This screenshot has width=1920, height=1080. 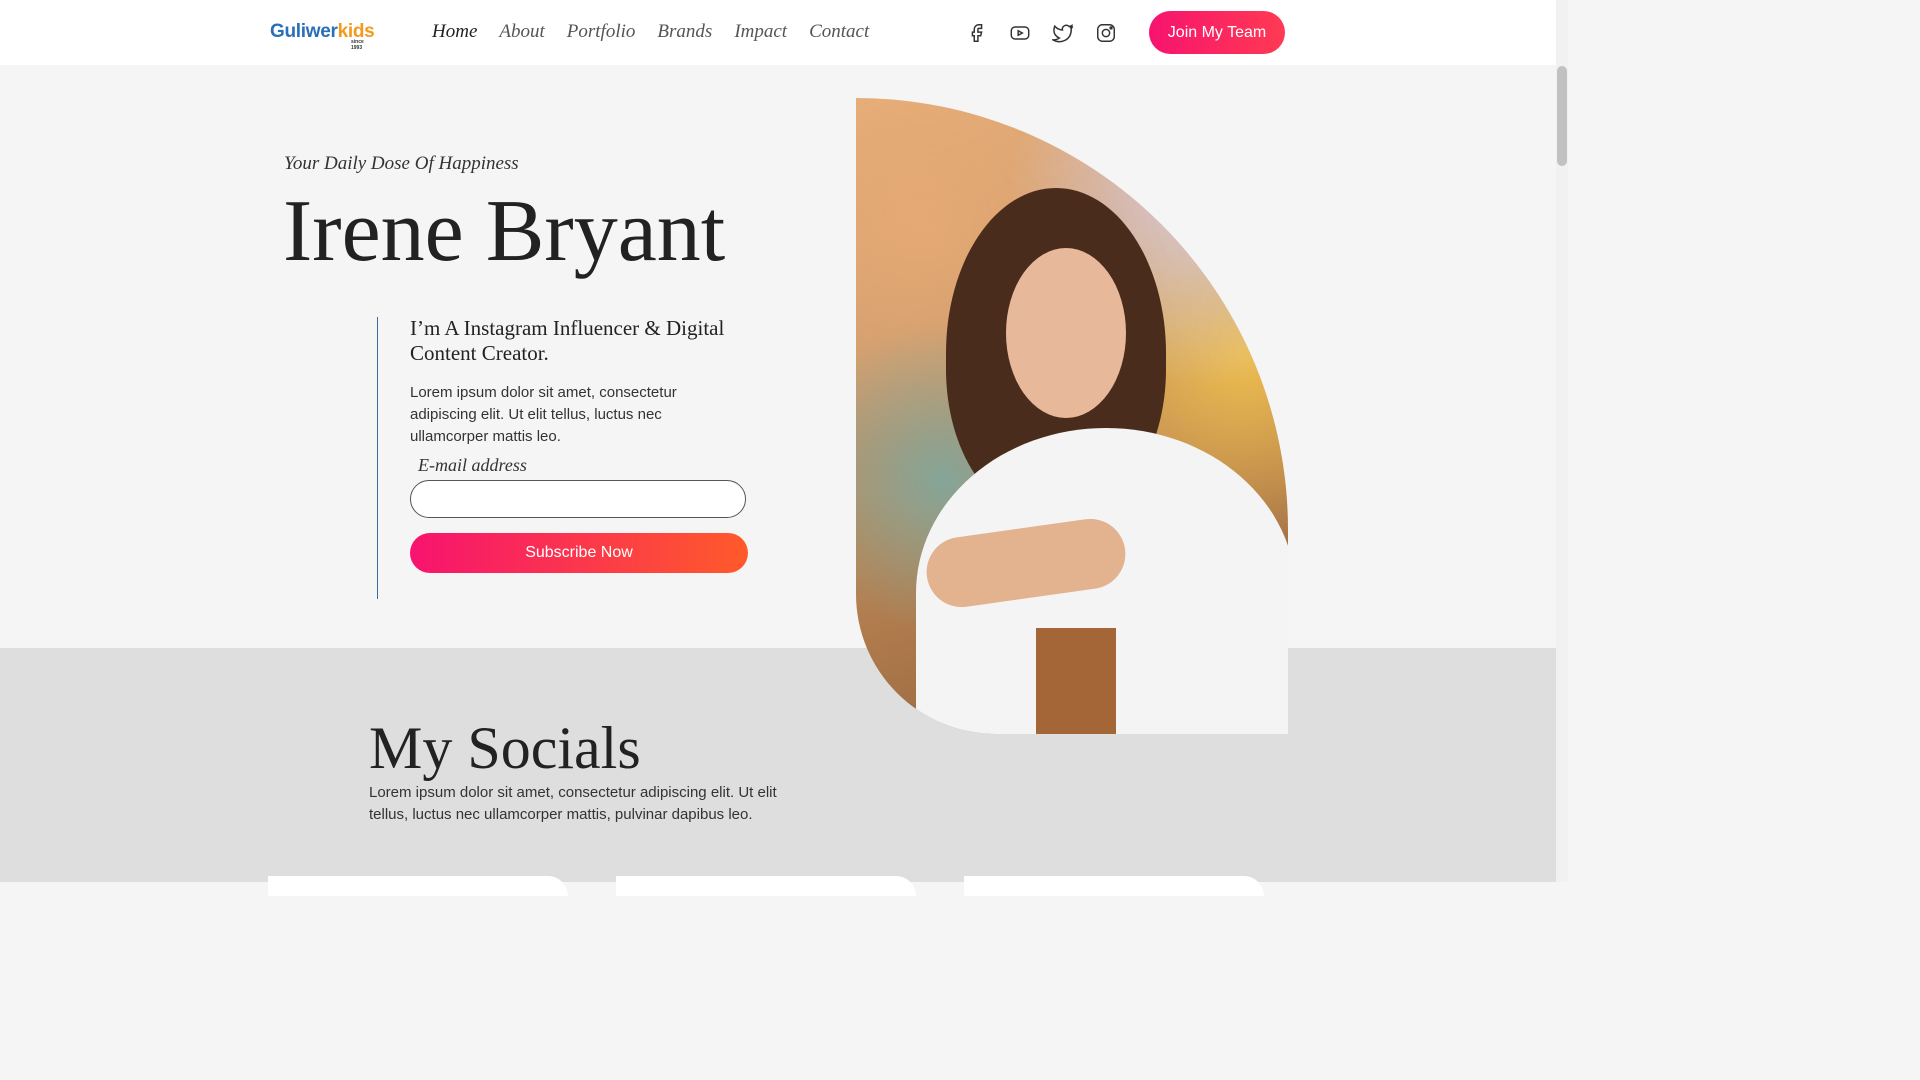 What do you see at coordinates (505, 748) in the screenshot?
I see `socials-title: My Socials` at bounding box center [505, 748].